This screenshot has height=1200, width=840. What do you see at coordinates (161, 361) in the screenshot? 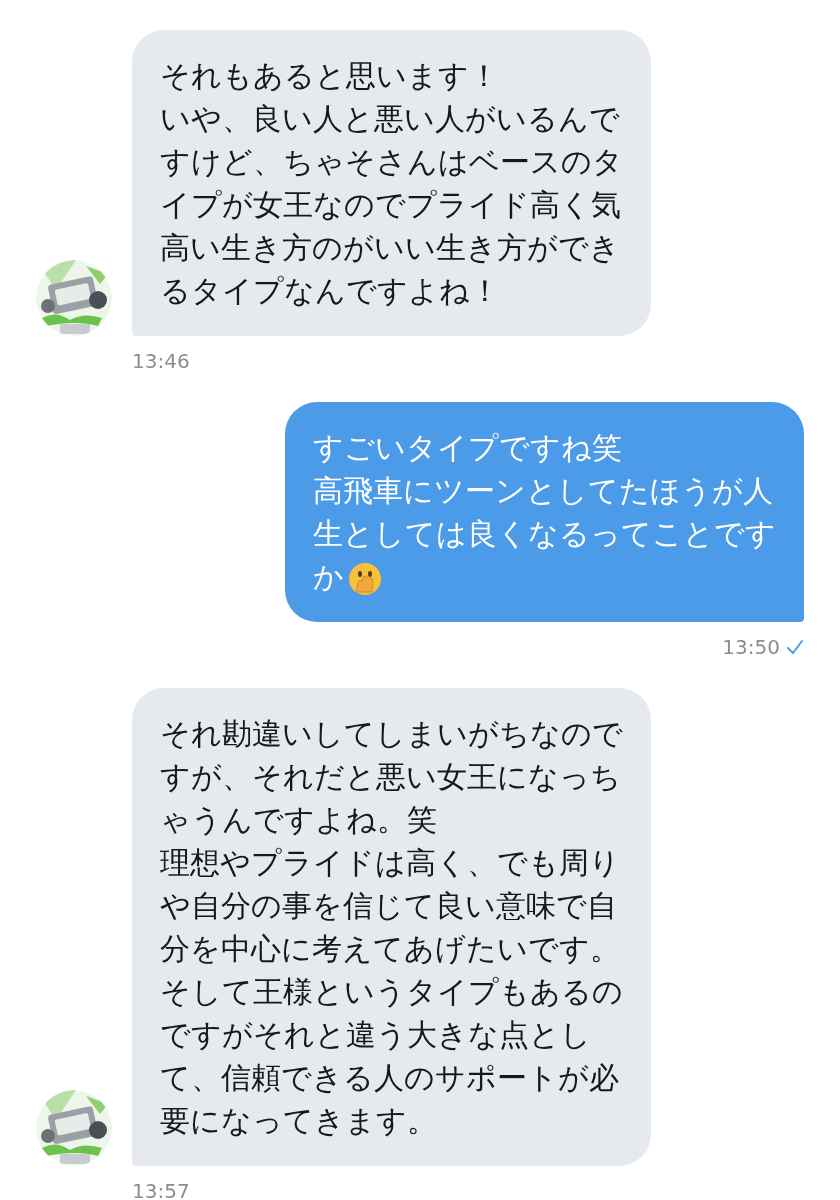
I see `timestamp: 13:46` at bounding box center [161, 361].